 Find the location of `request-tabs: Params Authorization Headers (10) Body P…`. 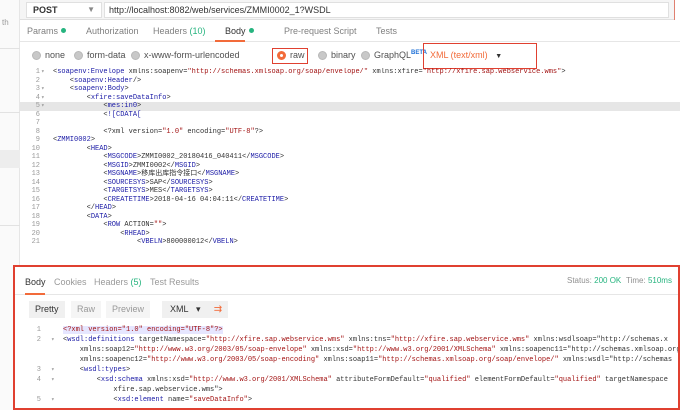

request-tabs: Params Authorization Headers (10) Body P… is located at coordinates (350, 32).